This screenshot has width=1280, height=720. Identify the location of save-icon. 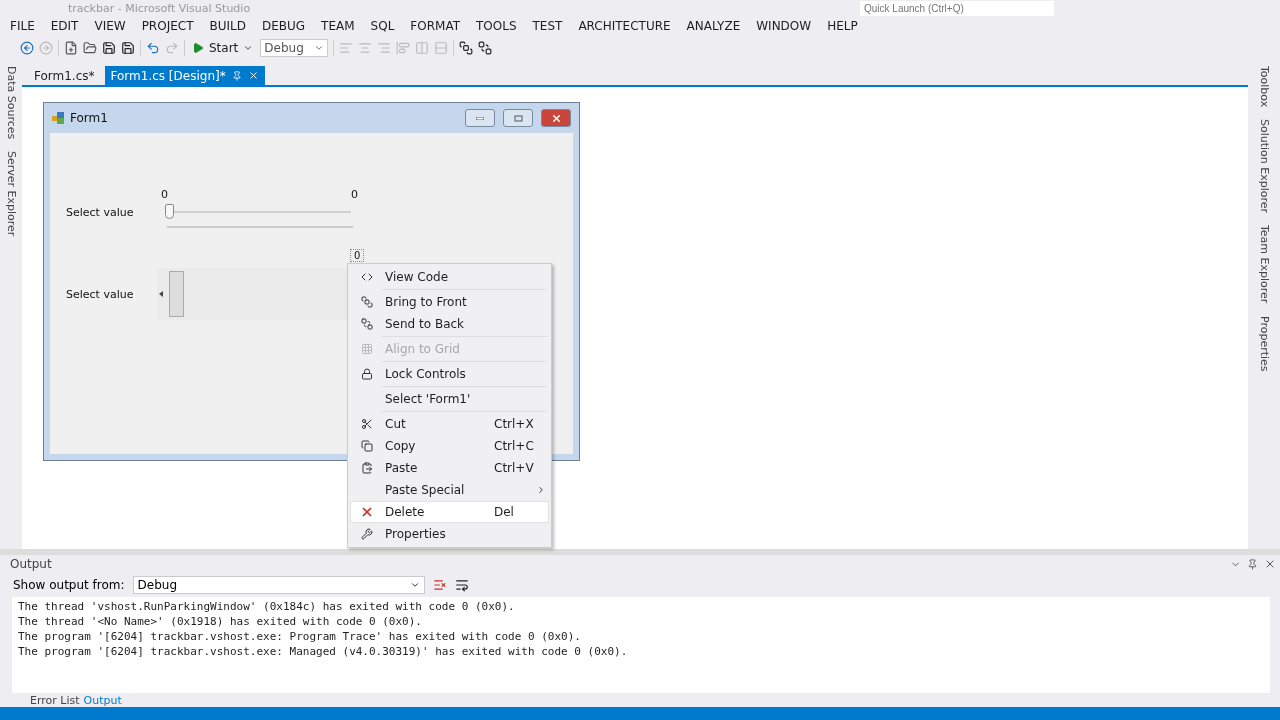
(109, 48).